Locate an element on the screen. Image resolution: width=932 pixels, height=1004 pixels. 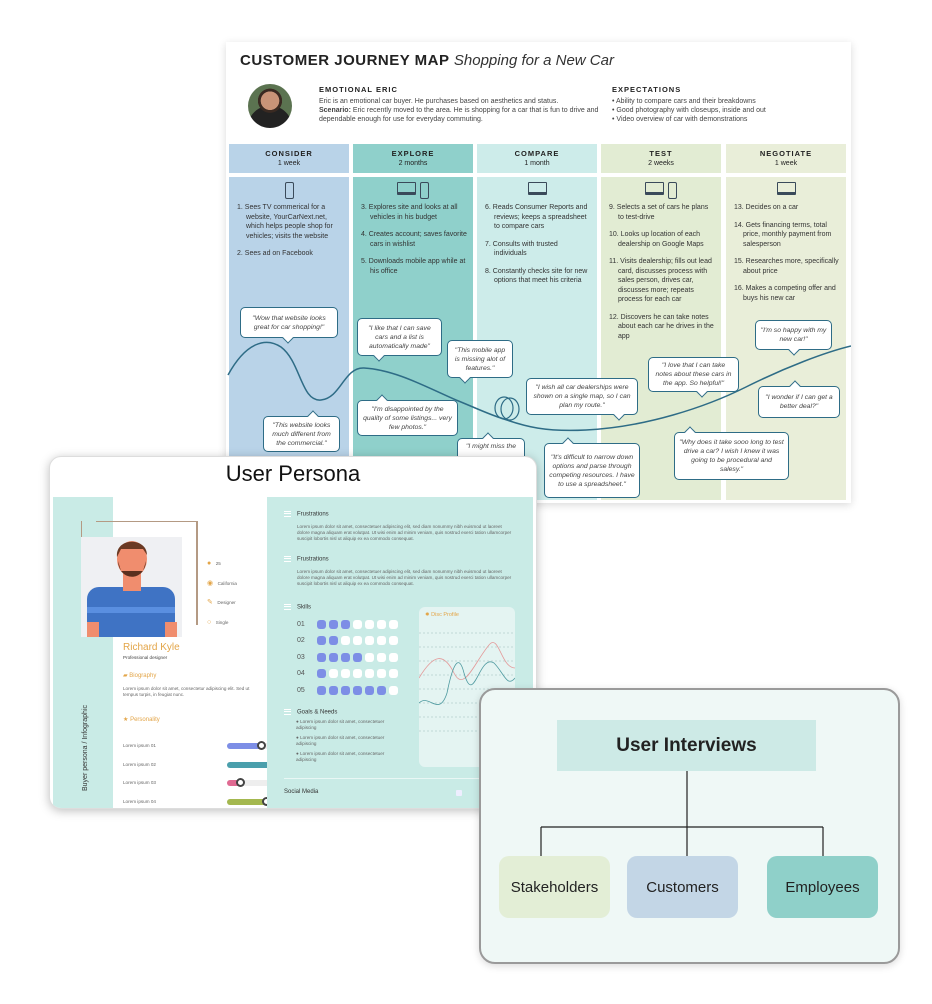
person-icon: ● is located at coordinates (209, 563).